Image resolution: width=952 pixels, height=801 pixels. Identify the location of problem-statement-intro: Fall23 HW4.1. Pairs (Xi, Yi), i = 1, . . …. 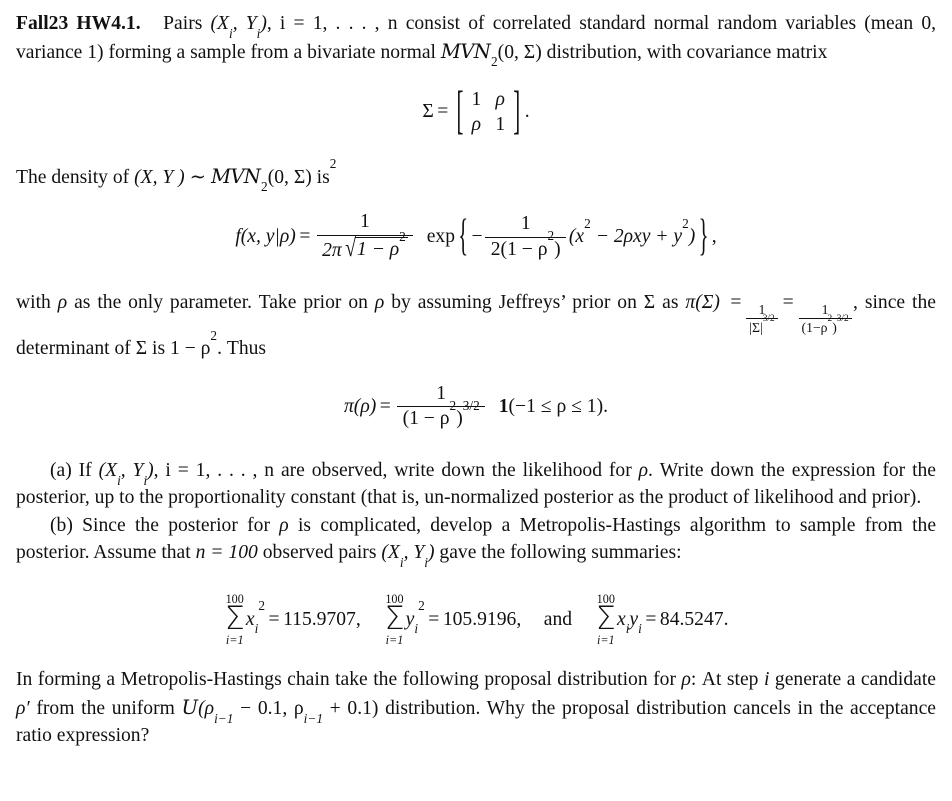
(476, 40).